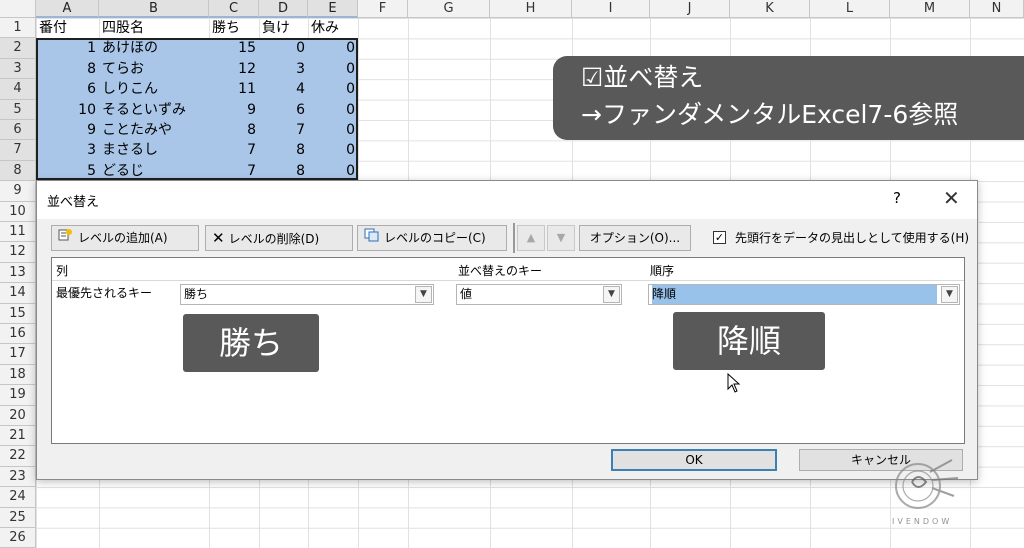 The image size is (1024, 548). What do you see at coordinates (154, 9) in the screenshot?
I see `col-header-b: B` at bounding box center [154, 9].